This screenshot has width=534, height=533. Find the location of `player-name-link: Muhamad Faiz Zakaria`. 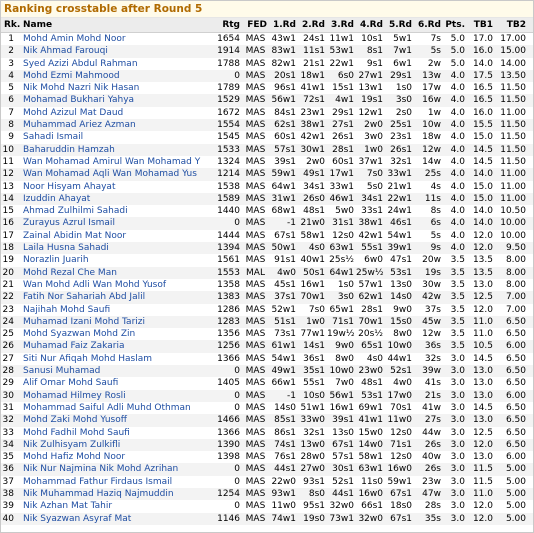

player-name-link: Muhamad Faiz Zakaria is located at coordinates (117, 346).